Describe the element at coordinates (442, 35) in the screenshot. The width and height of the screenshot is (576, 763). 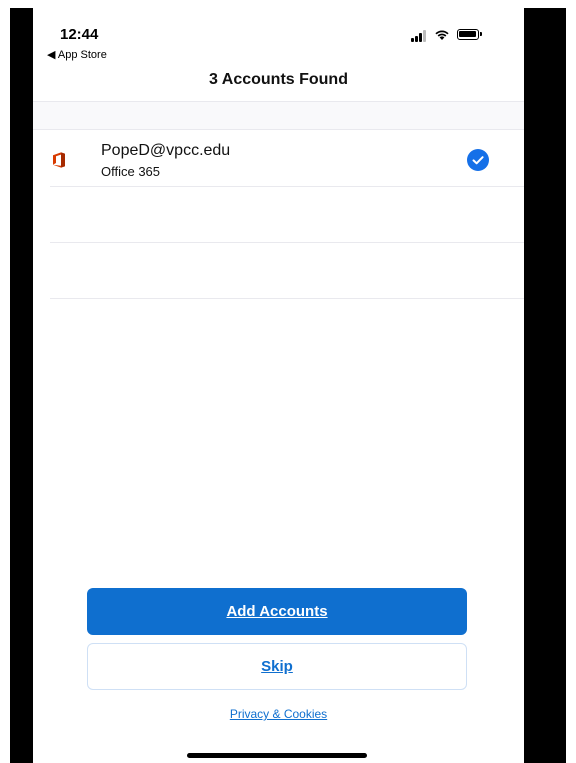
I see `wifi-icon` at that location.